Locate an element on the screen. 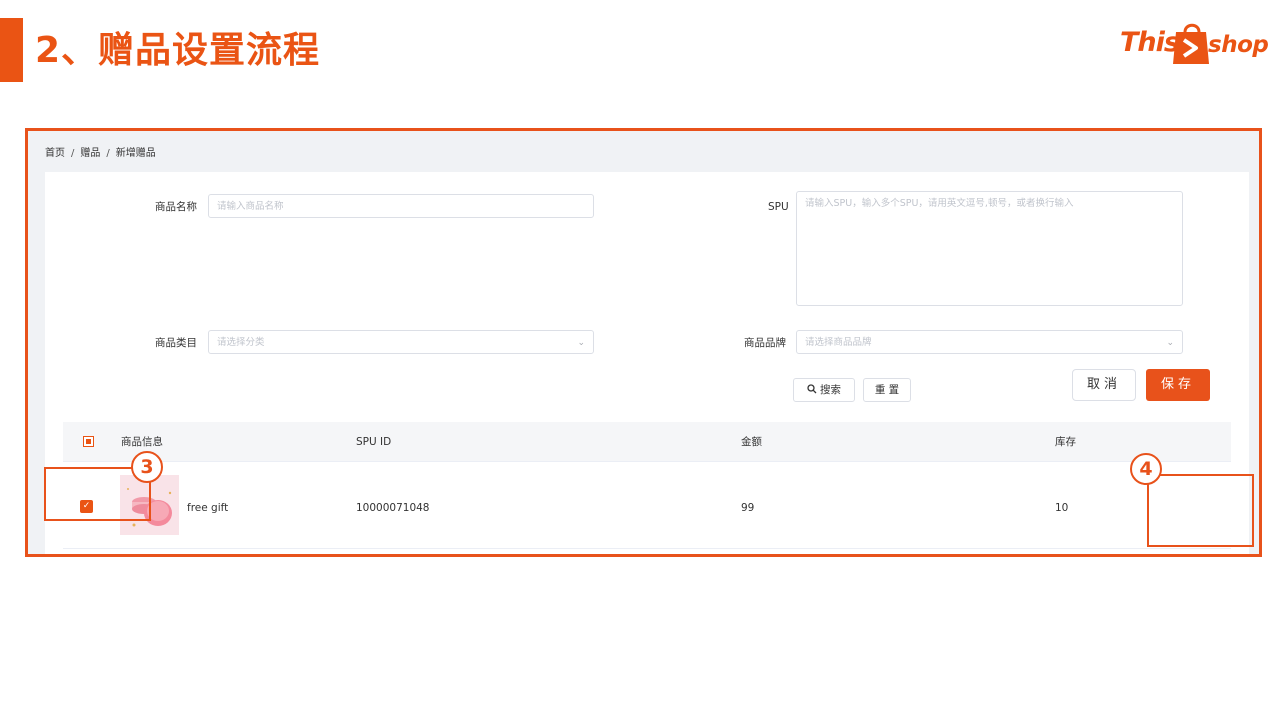 Image resolution: width=1280 pixels, height=720 pixels. table-row: ✓ free gift 10000071048 99 10 is located at coordinates (647, 506).